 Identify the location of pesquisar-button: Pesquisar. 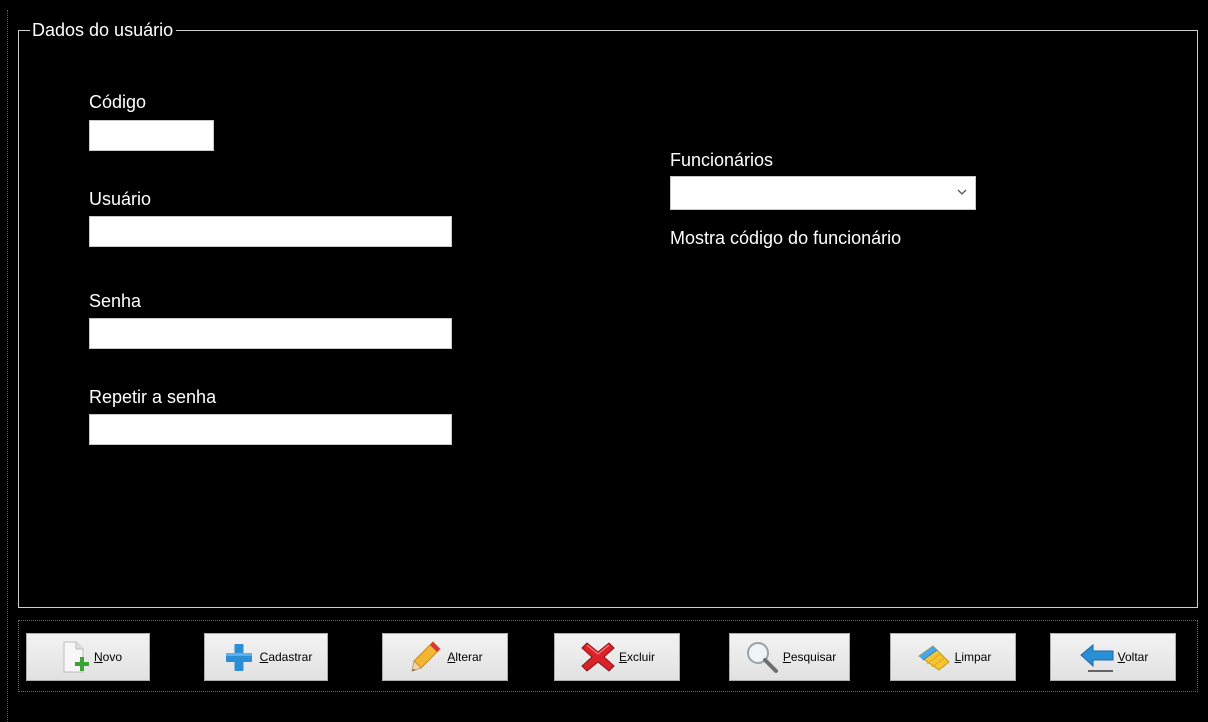
(789, 657).